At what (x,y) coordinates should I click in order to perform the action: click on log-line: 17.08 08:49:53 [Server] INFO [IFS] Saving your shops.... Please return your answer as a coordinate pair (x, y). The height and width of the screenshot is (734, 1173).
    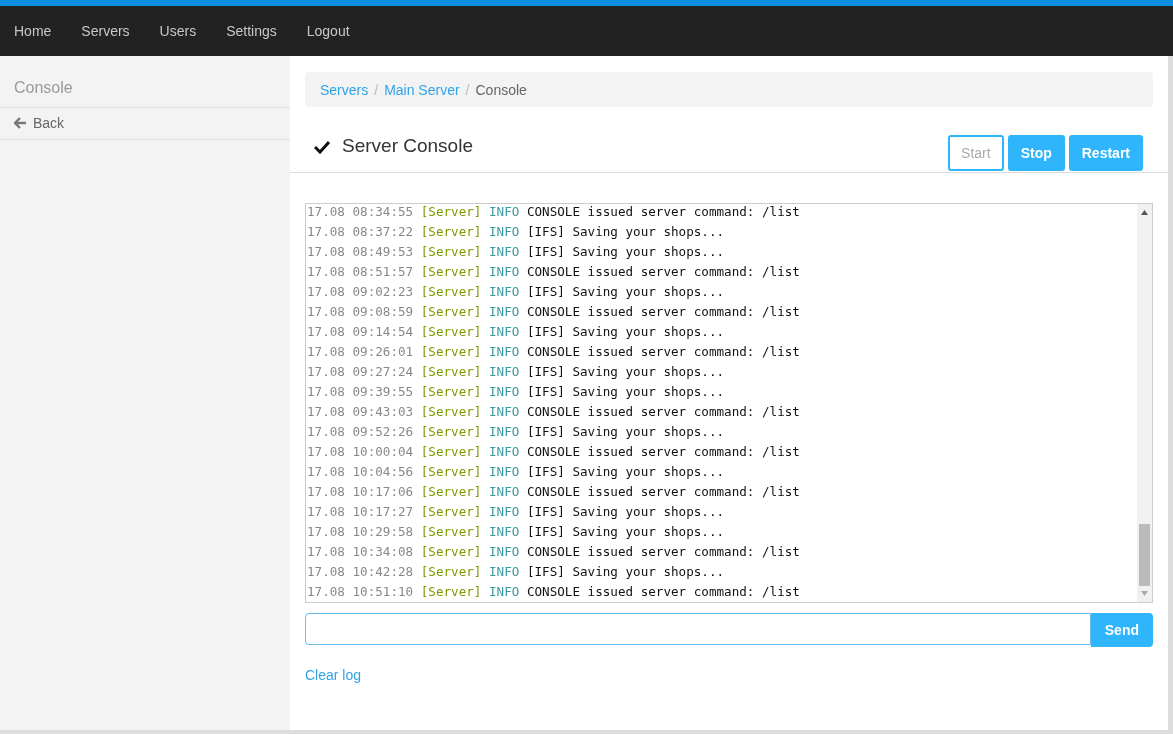
    Looking at the image, I should click on (516, 252).